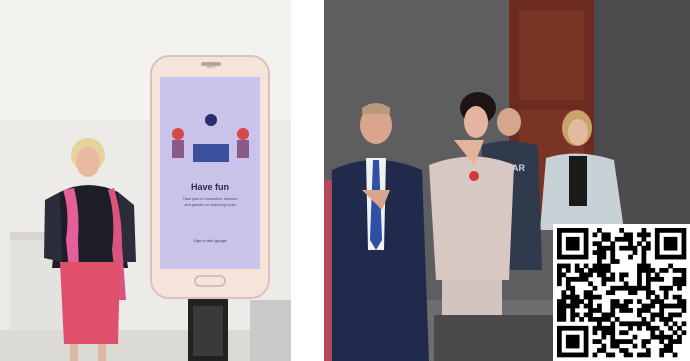 Image resolution: width=690 pixels, height=361 pixels. What do you see at coordinates (102, 352) in the screenshot?
I see `leg-right` at bounding box center [102, 352].